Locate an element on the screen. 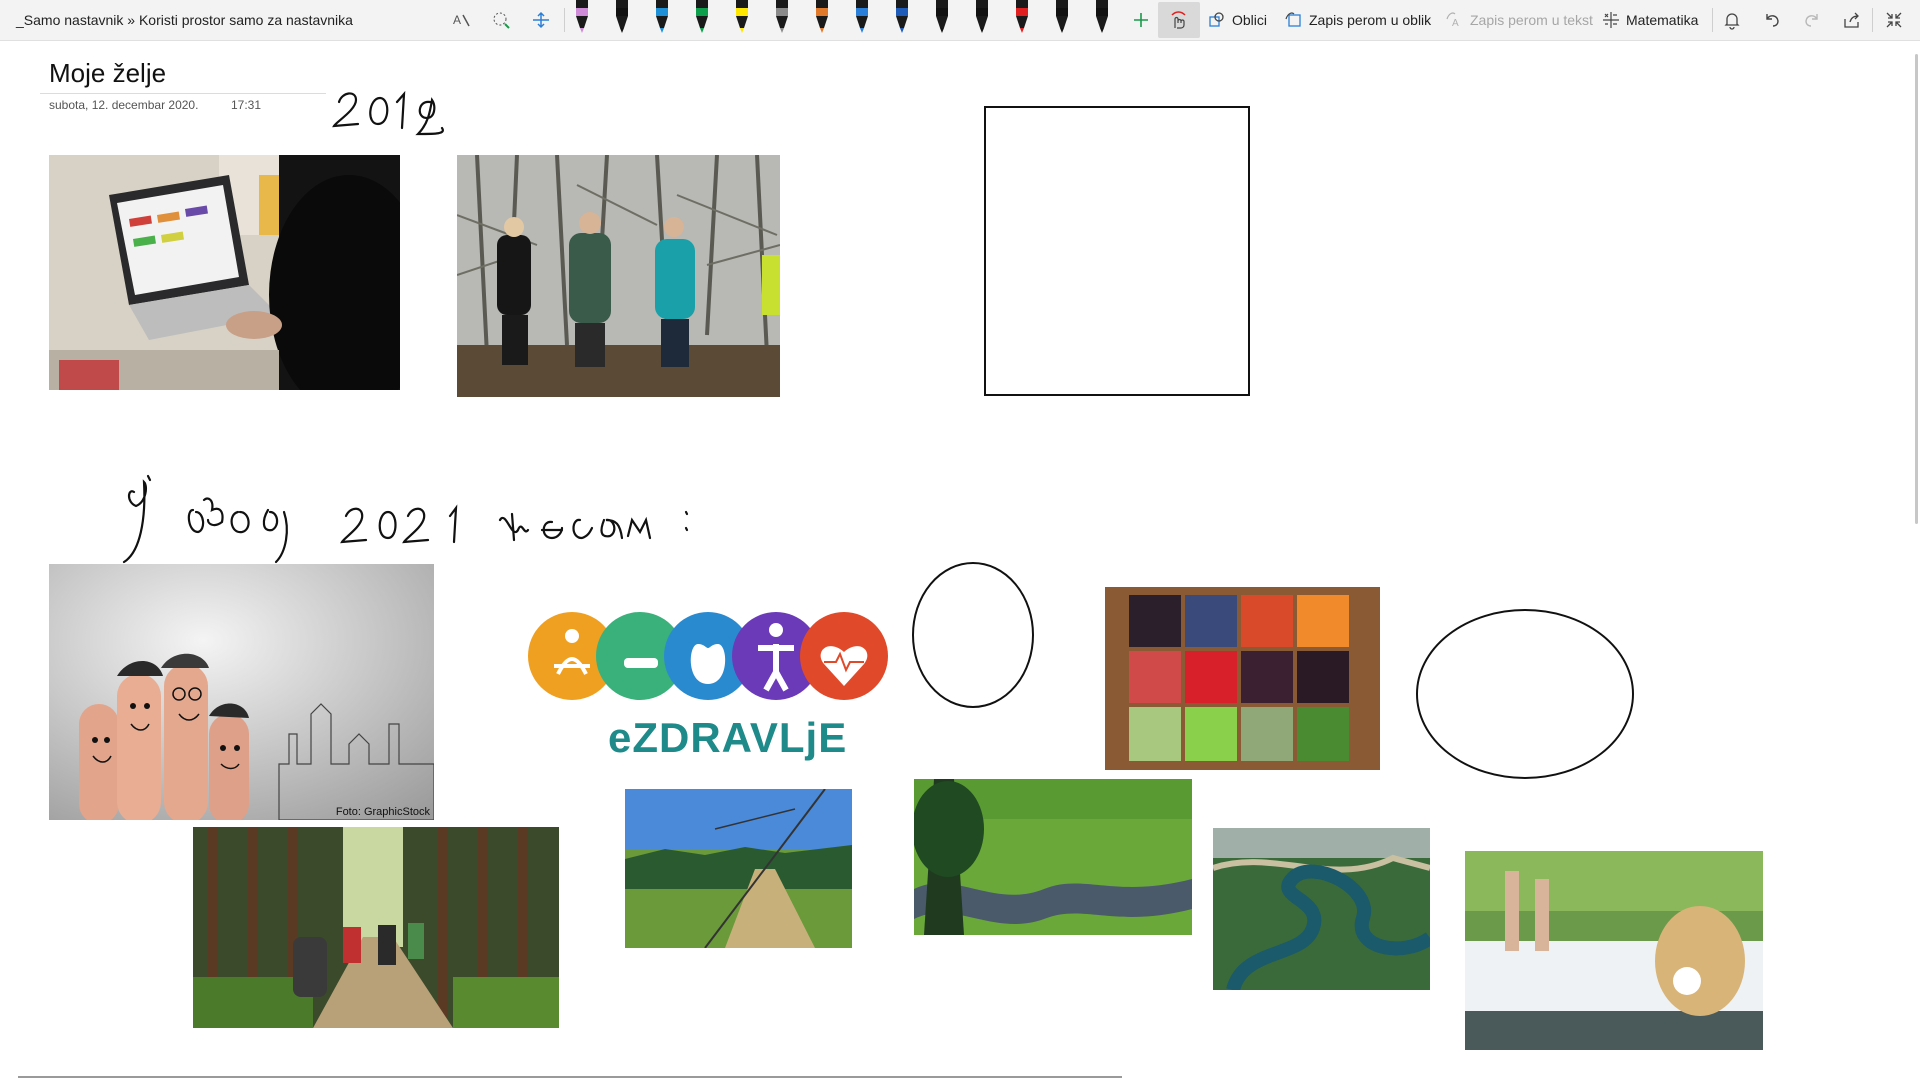 This screenshot has width=1920, height=1080. page-bottom-rule is located at coordinates (570, 1077).